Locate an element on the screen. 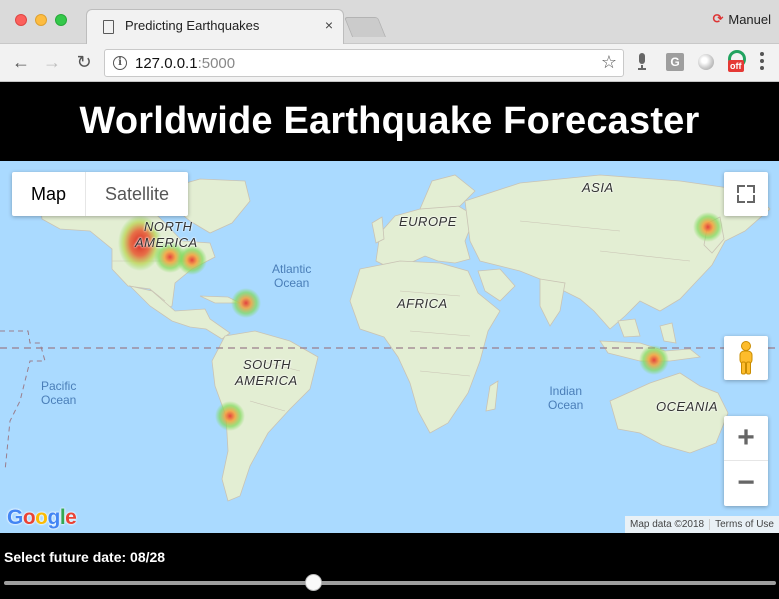  minimize-window-button is located at coordinates (41, 20).